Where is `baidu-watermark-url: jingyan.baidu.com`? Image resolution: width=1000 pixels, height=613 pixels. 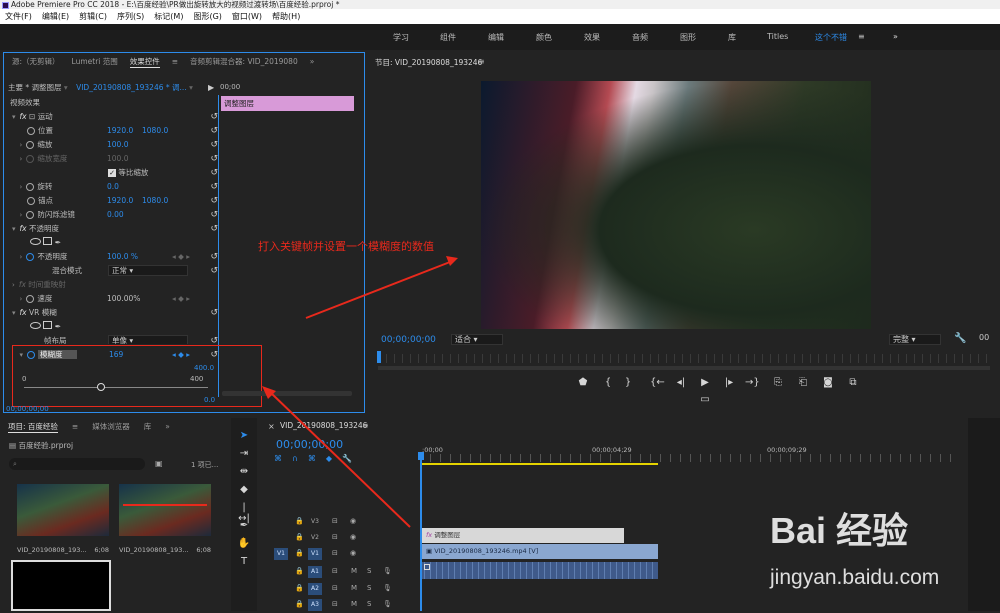 baidu-watermark-url: jingyan.baidu.com is located at coordinates (855, 577).